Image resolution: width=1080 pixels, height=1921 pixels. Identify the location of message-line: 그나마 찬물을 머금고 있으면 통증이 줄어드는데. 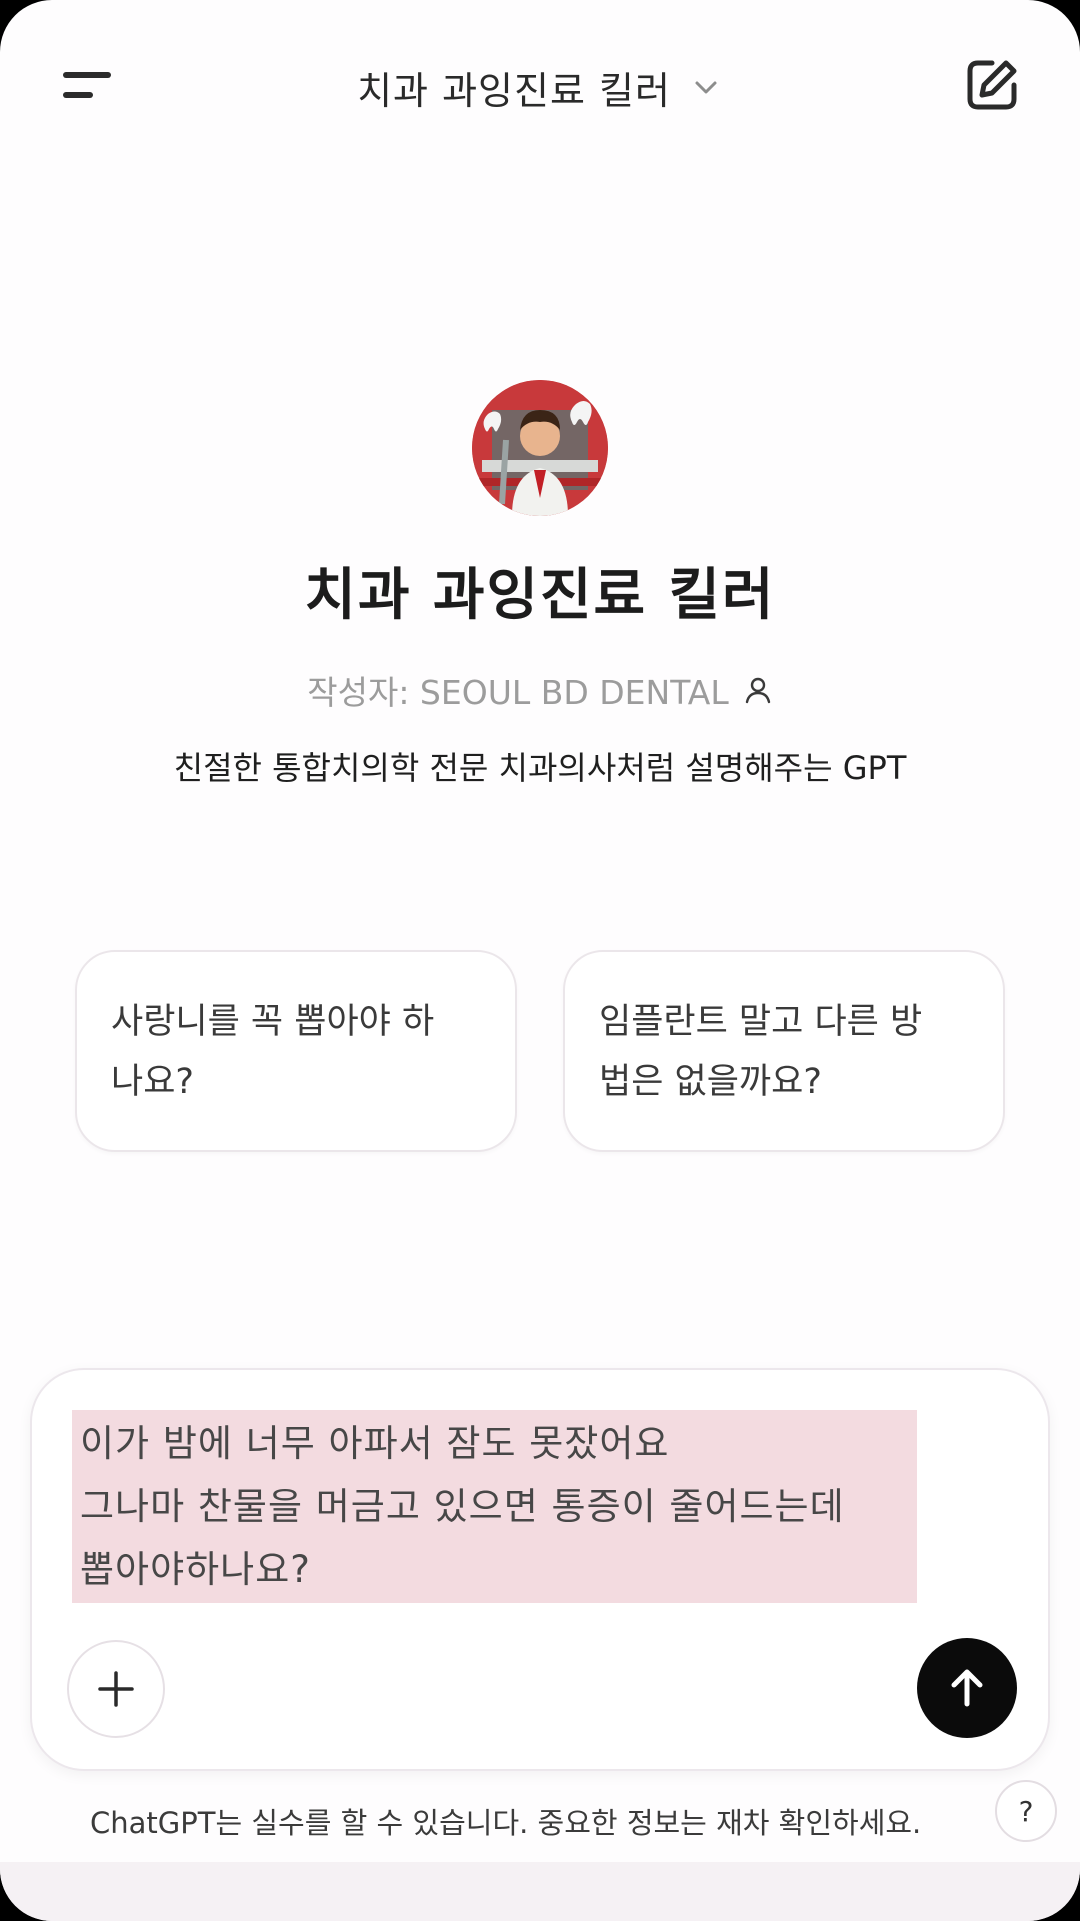
(462, 1506).